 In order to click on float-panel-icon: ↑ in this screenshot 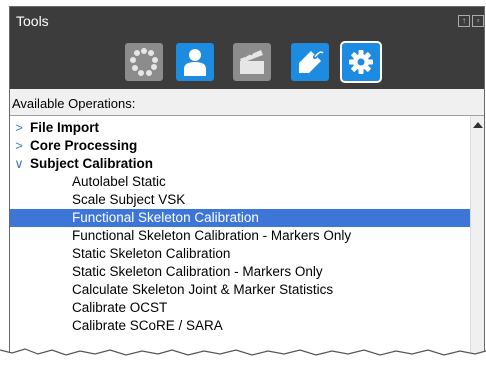, I will do `click(464, 21)`.